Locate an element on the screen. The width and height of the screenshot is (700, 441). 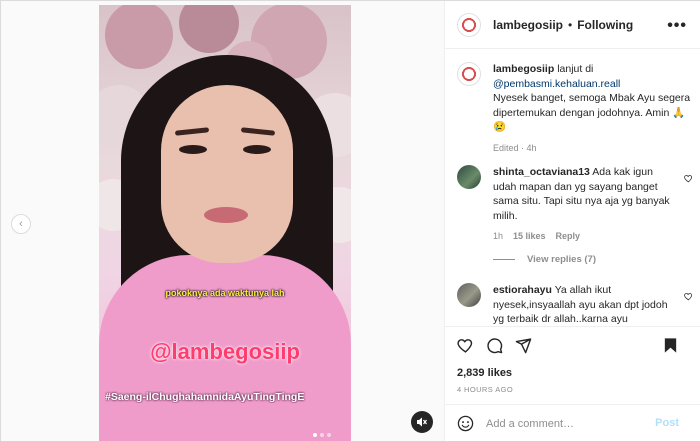
edited-label: Edited is located at coordinates (506, 147).